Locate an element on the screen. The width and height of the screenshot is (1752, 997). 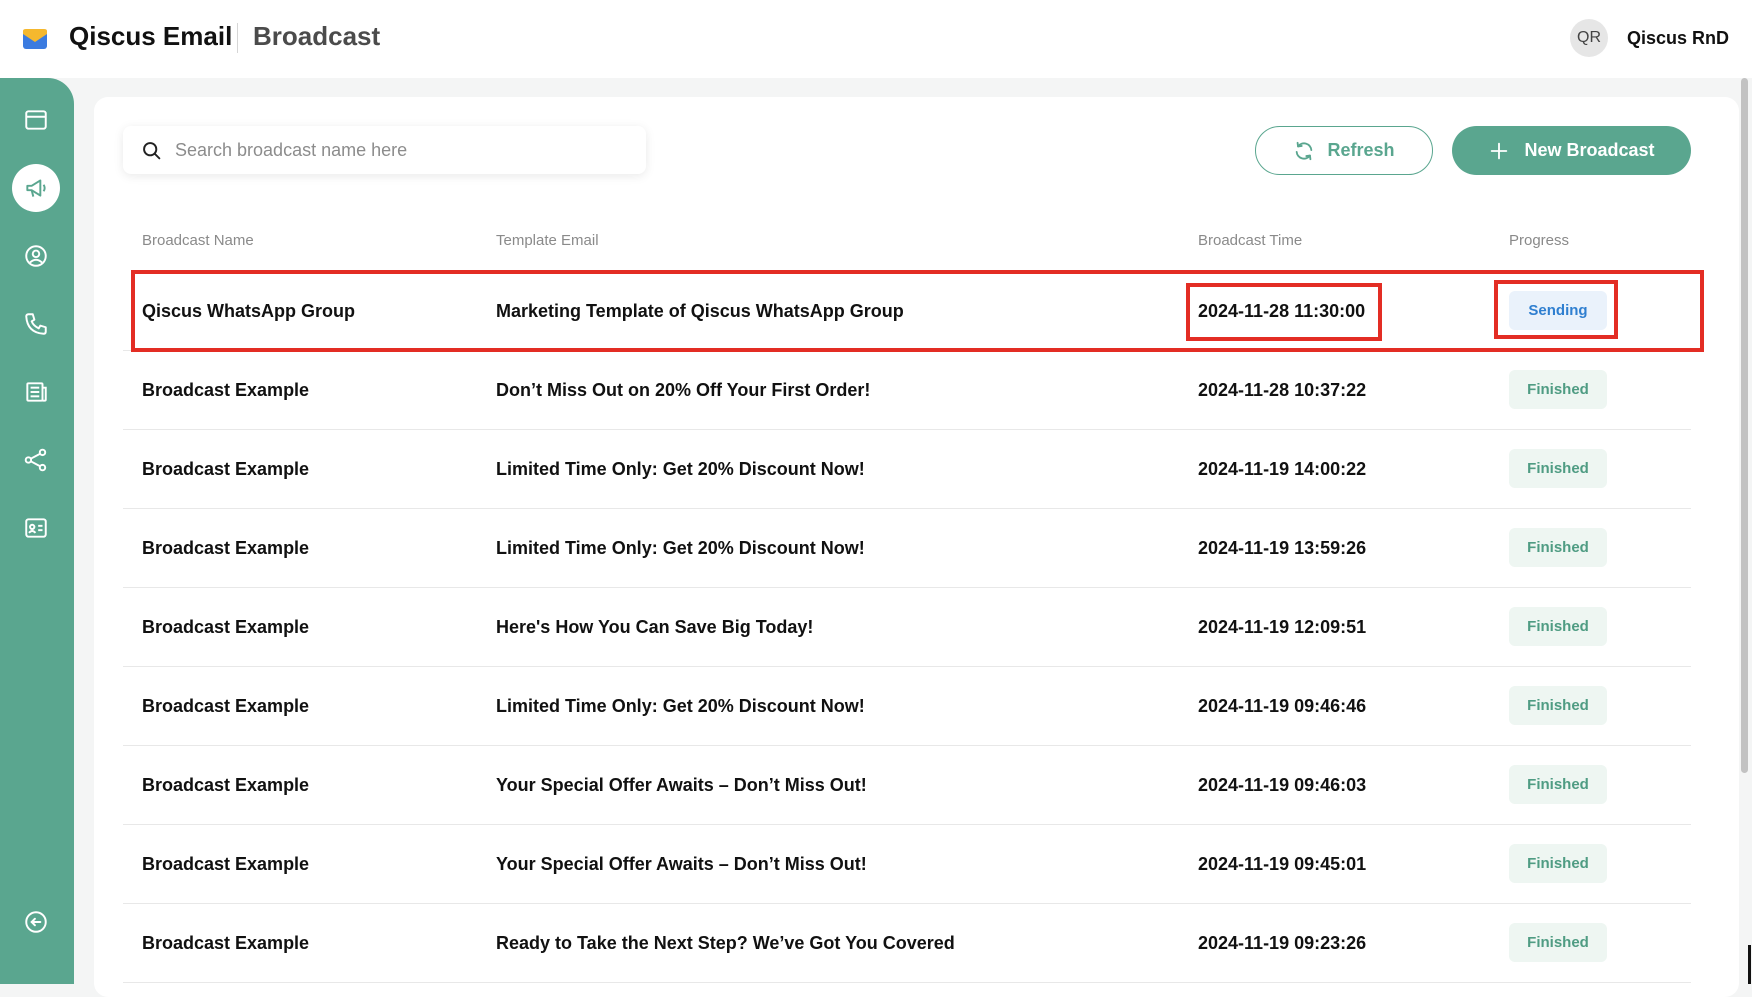
sidebar-item-calls is located at coordinates (36, 324).